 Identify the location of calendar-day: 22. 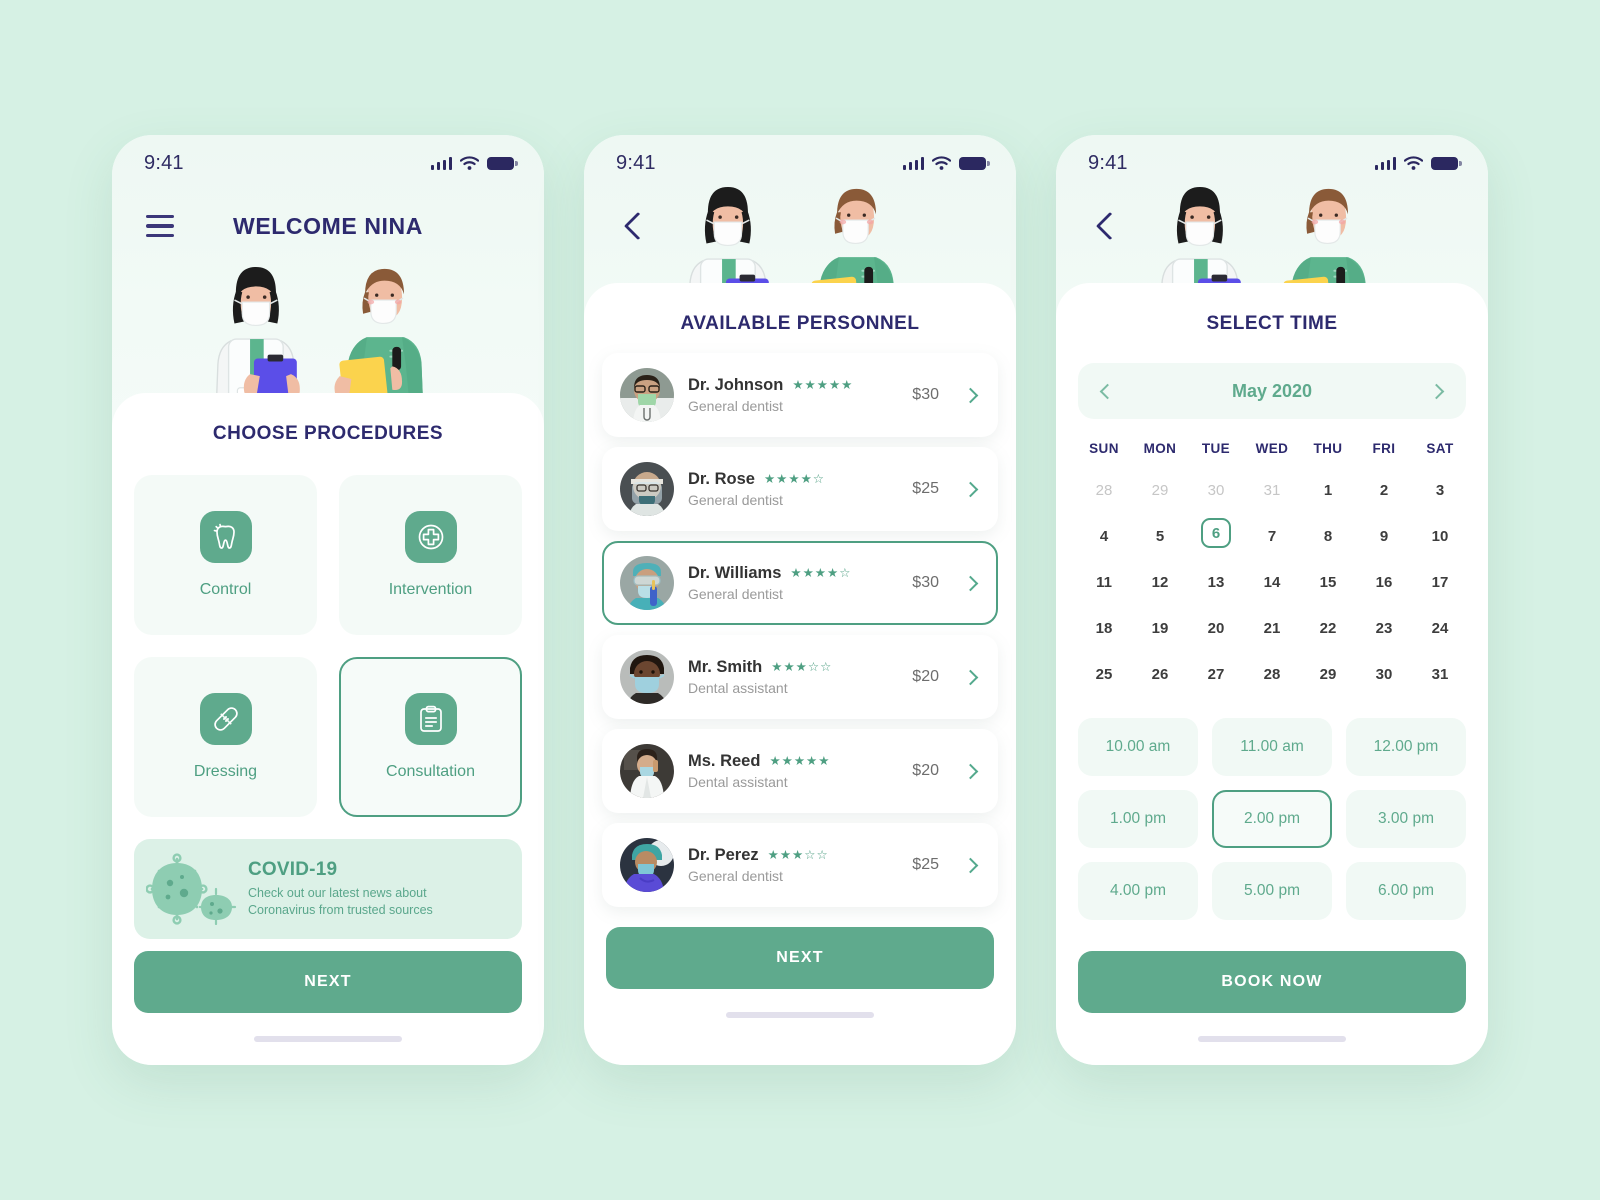
(1328, 628).